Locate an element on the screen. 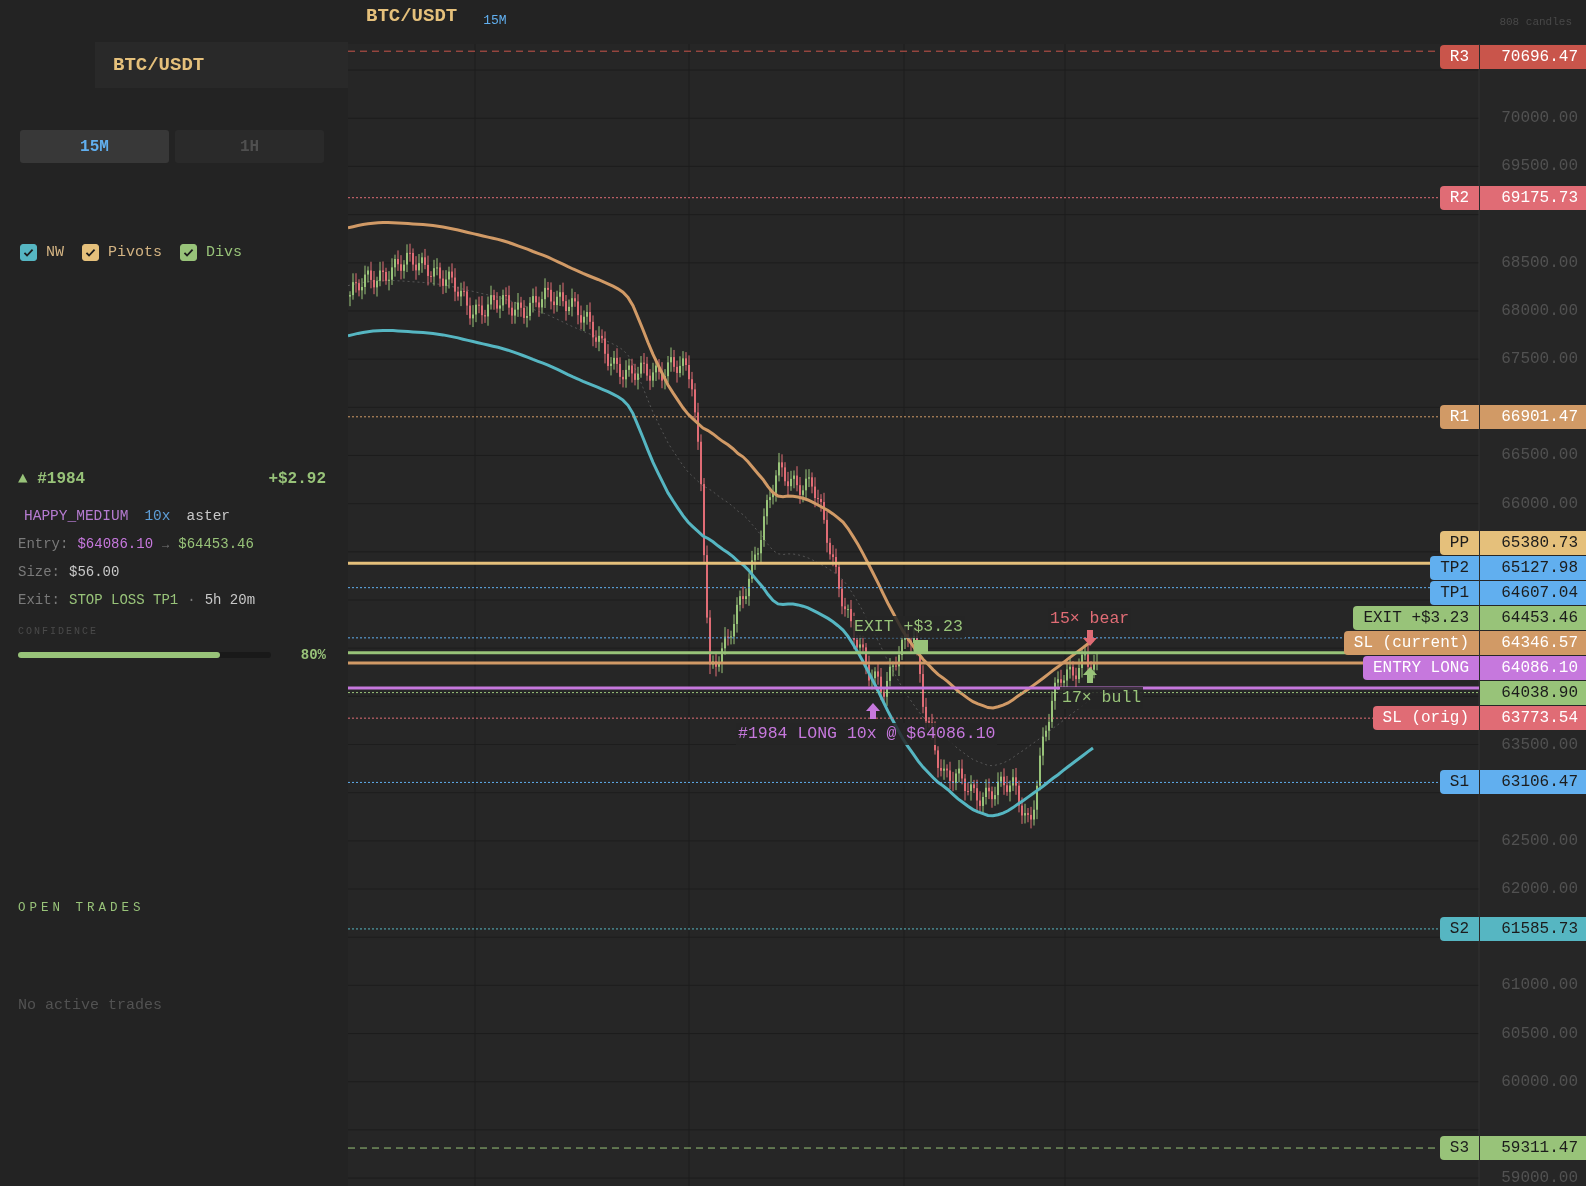 This screenshot has height=1186, width=1586. level-tag: ENTRY LONG is located at coordinates (1421, 667).